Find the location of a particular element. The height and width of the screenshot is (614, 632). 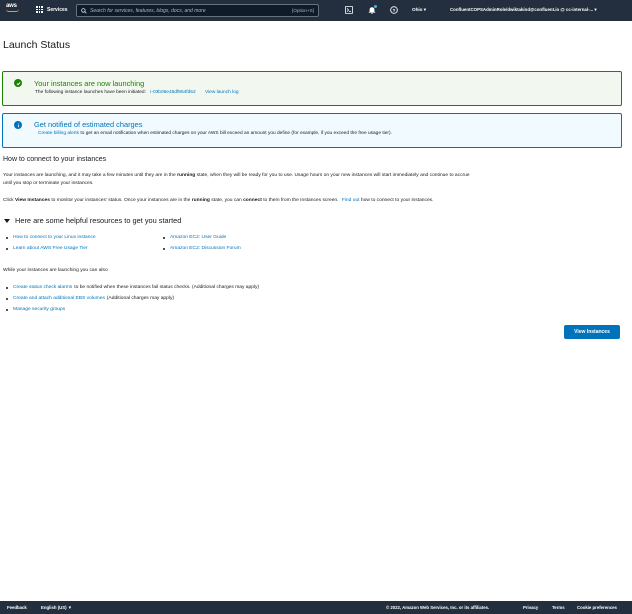

p2-view-instances: View Instances is located at coordinates (32, 200).